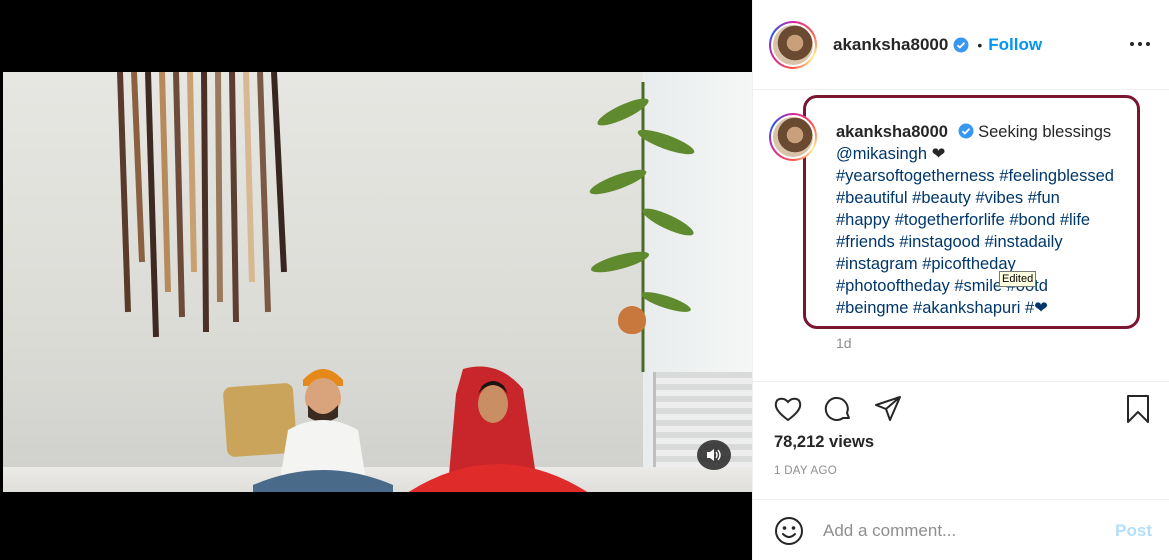 This screenshot has height=560, width=1169. What do you see at coordinates (948, 198) in the screenshot?
I see `hashtags-line: #beautiful #beauty #vibes #fun` at bounding box center [948, 198].